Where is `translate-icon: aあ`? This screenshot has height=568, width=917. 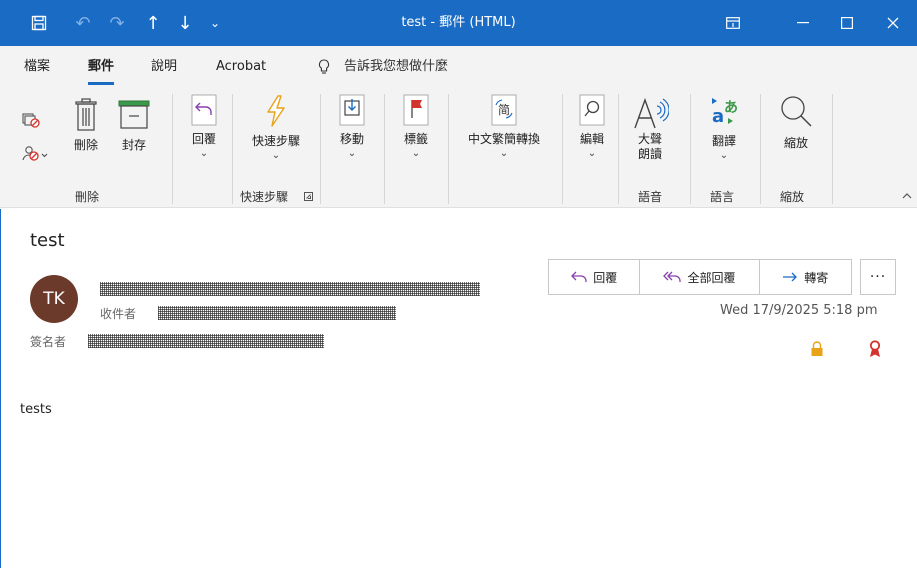 translate-icon: aあ is located at coordinates (725, 112).